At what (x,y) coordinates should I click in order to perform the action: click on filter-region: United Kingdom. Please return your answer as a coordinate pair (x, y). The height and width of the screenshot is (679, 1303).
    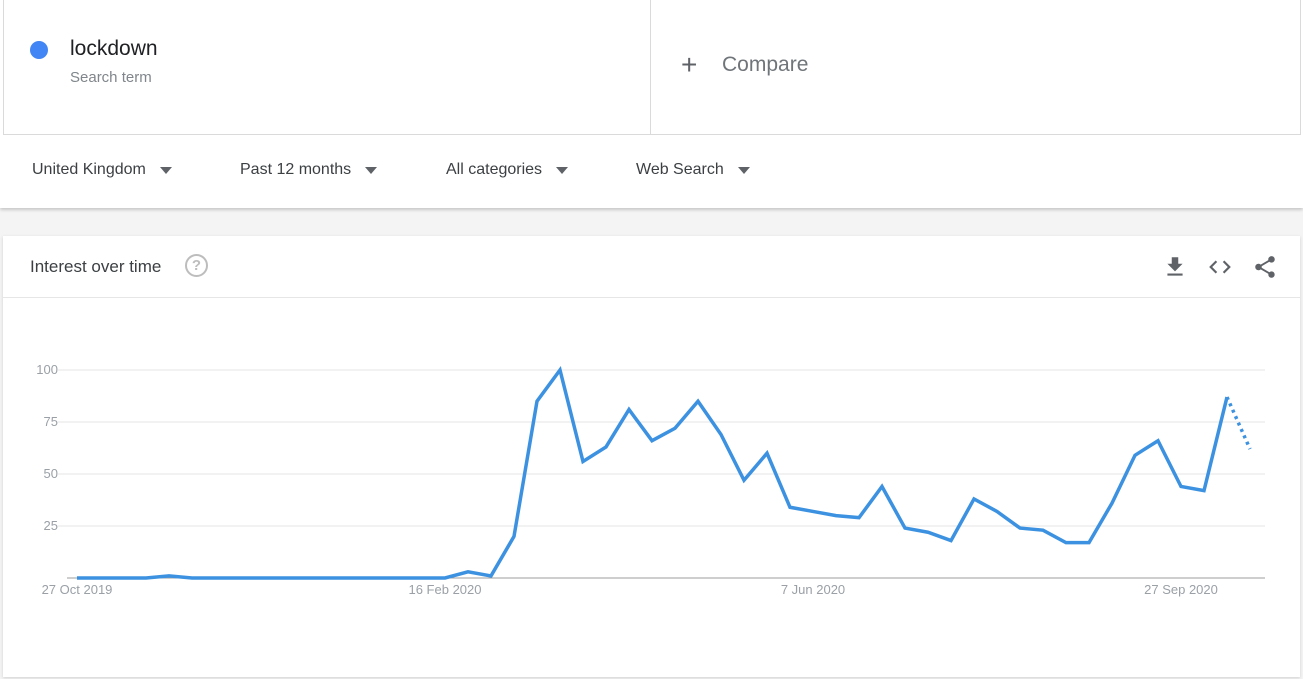
    Looking at the image, I should click on (102, 170).